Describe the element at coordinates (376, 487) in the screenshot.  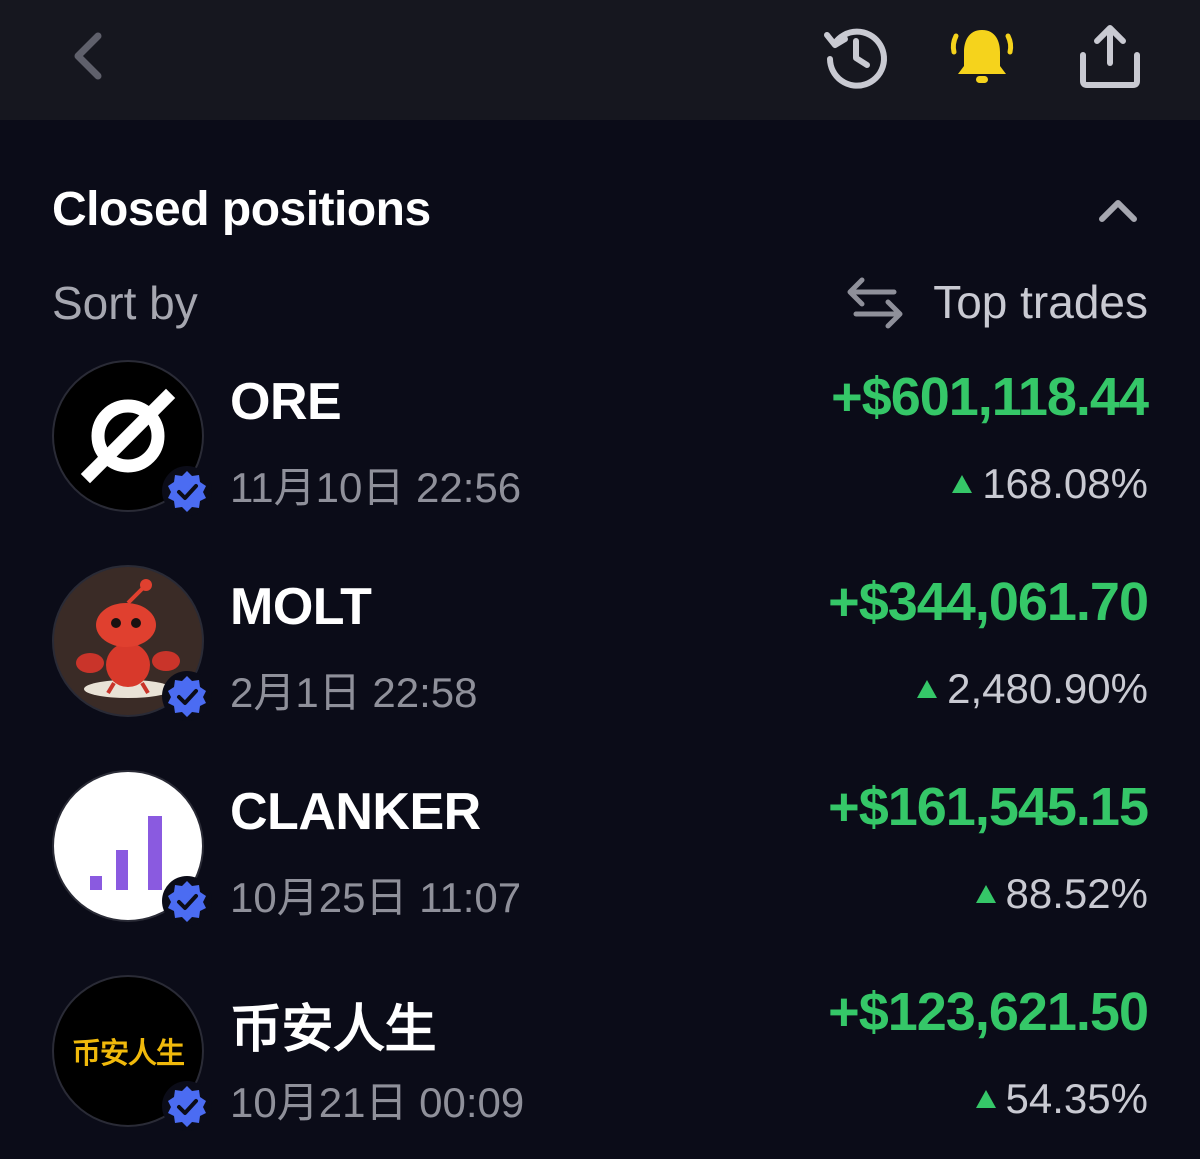
I see `token-close-time: 11月10日 22:56` at that location.